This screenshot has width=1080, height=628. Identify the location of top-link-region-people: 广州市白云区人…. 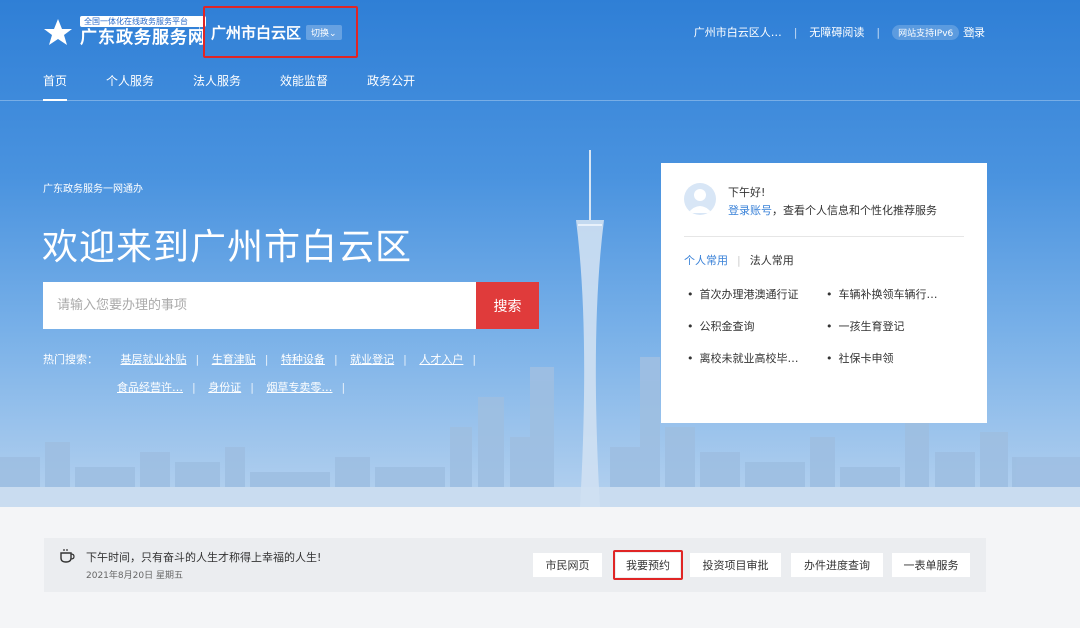
(738, 32).